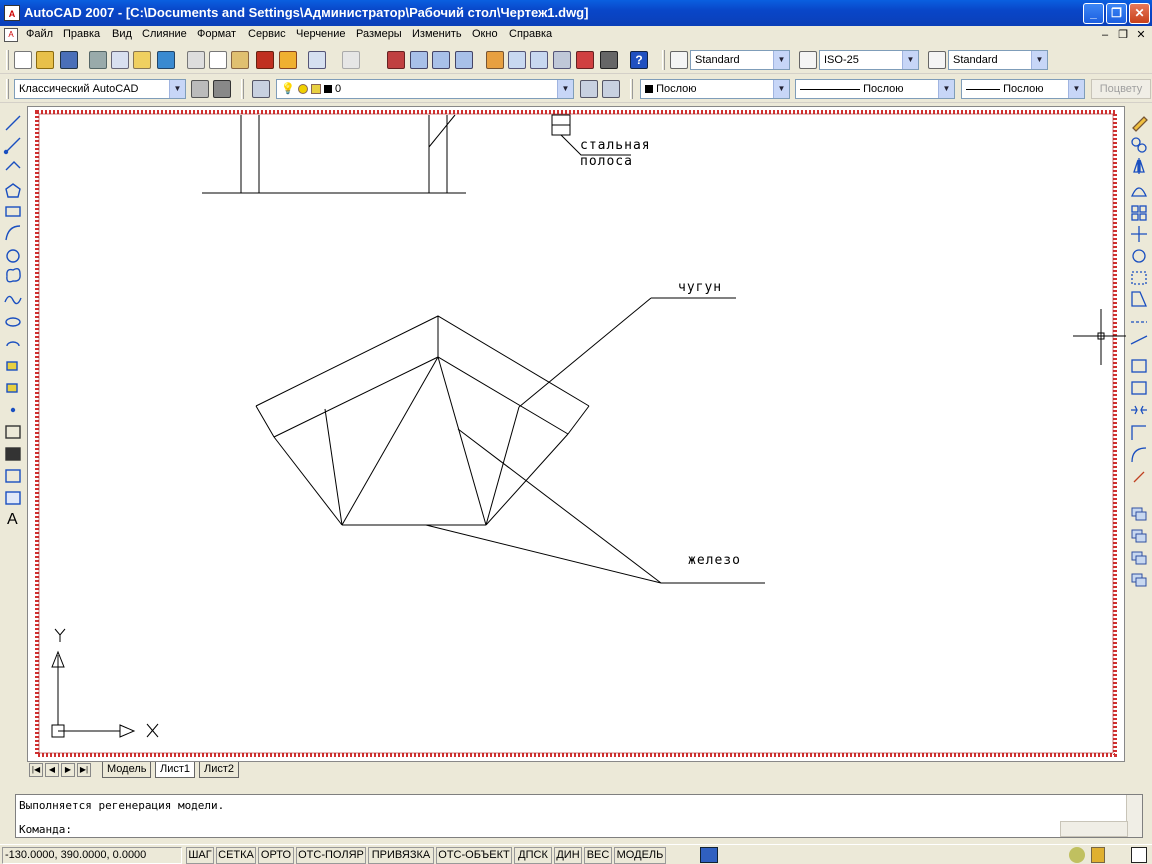 Image resolution: width=1152 pixels, height=864 pixels. What do you see at coordinates (464, 60) in the screenshot?
I see `zoom-previous-icon` at bounding box center [464, 60].